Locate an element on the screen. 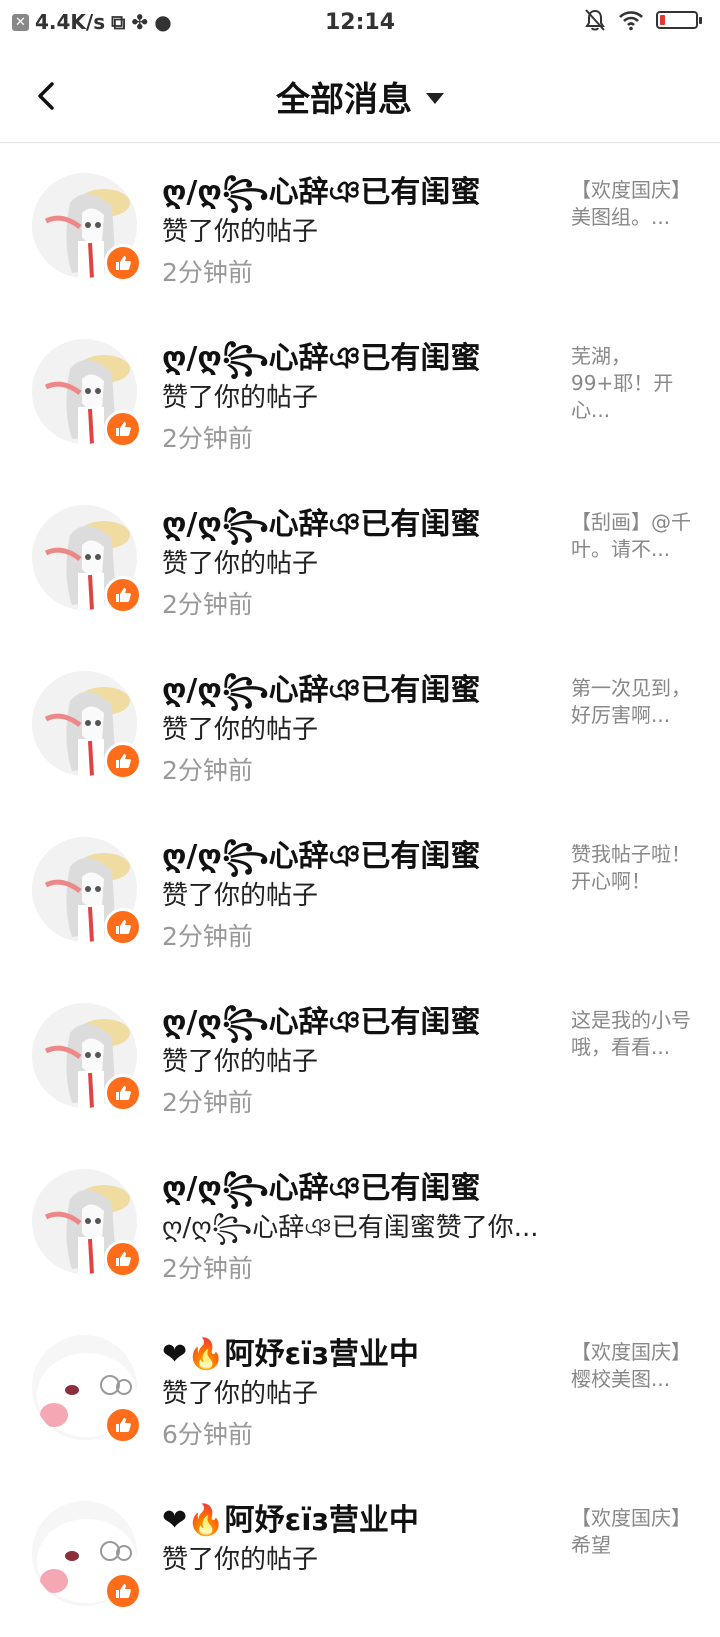 The height and width of the screenshot is (1637, 720). message-item: ღ/ღ꧂心辞ঞ已有闺蜜 ღ/ღ꧂心辞ঞ已有闺蜜赞了你... 2分钟前 is located at coordinates (360, 1222).